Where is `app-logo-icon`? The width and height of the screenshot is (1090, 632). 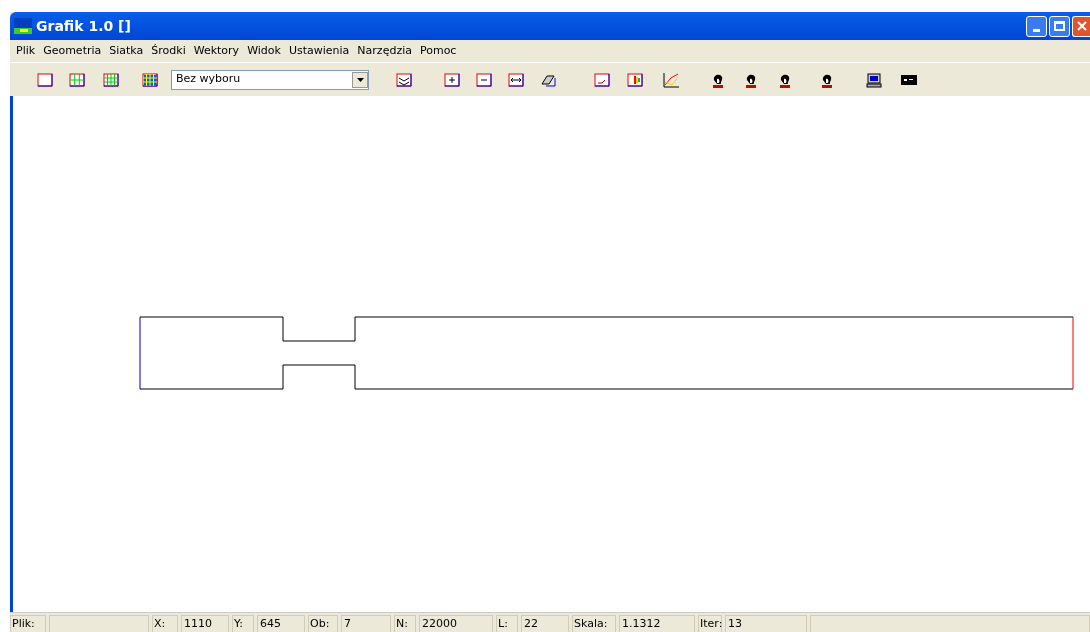
app-logo-icon is located at coordinates (23, 26).